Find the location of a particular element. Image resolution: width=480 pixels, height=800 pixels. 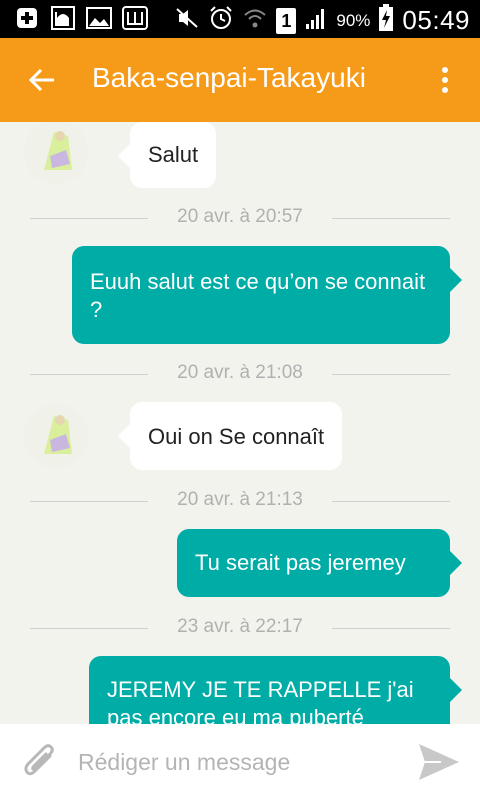

timestamp-divider: 20 avr. à 21:08 is located at coordinates (240, 374).